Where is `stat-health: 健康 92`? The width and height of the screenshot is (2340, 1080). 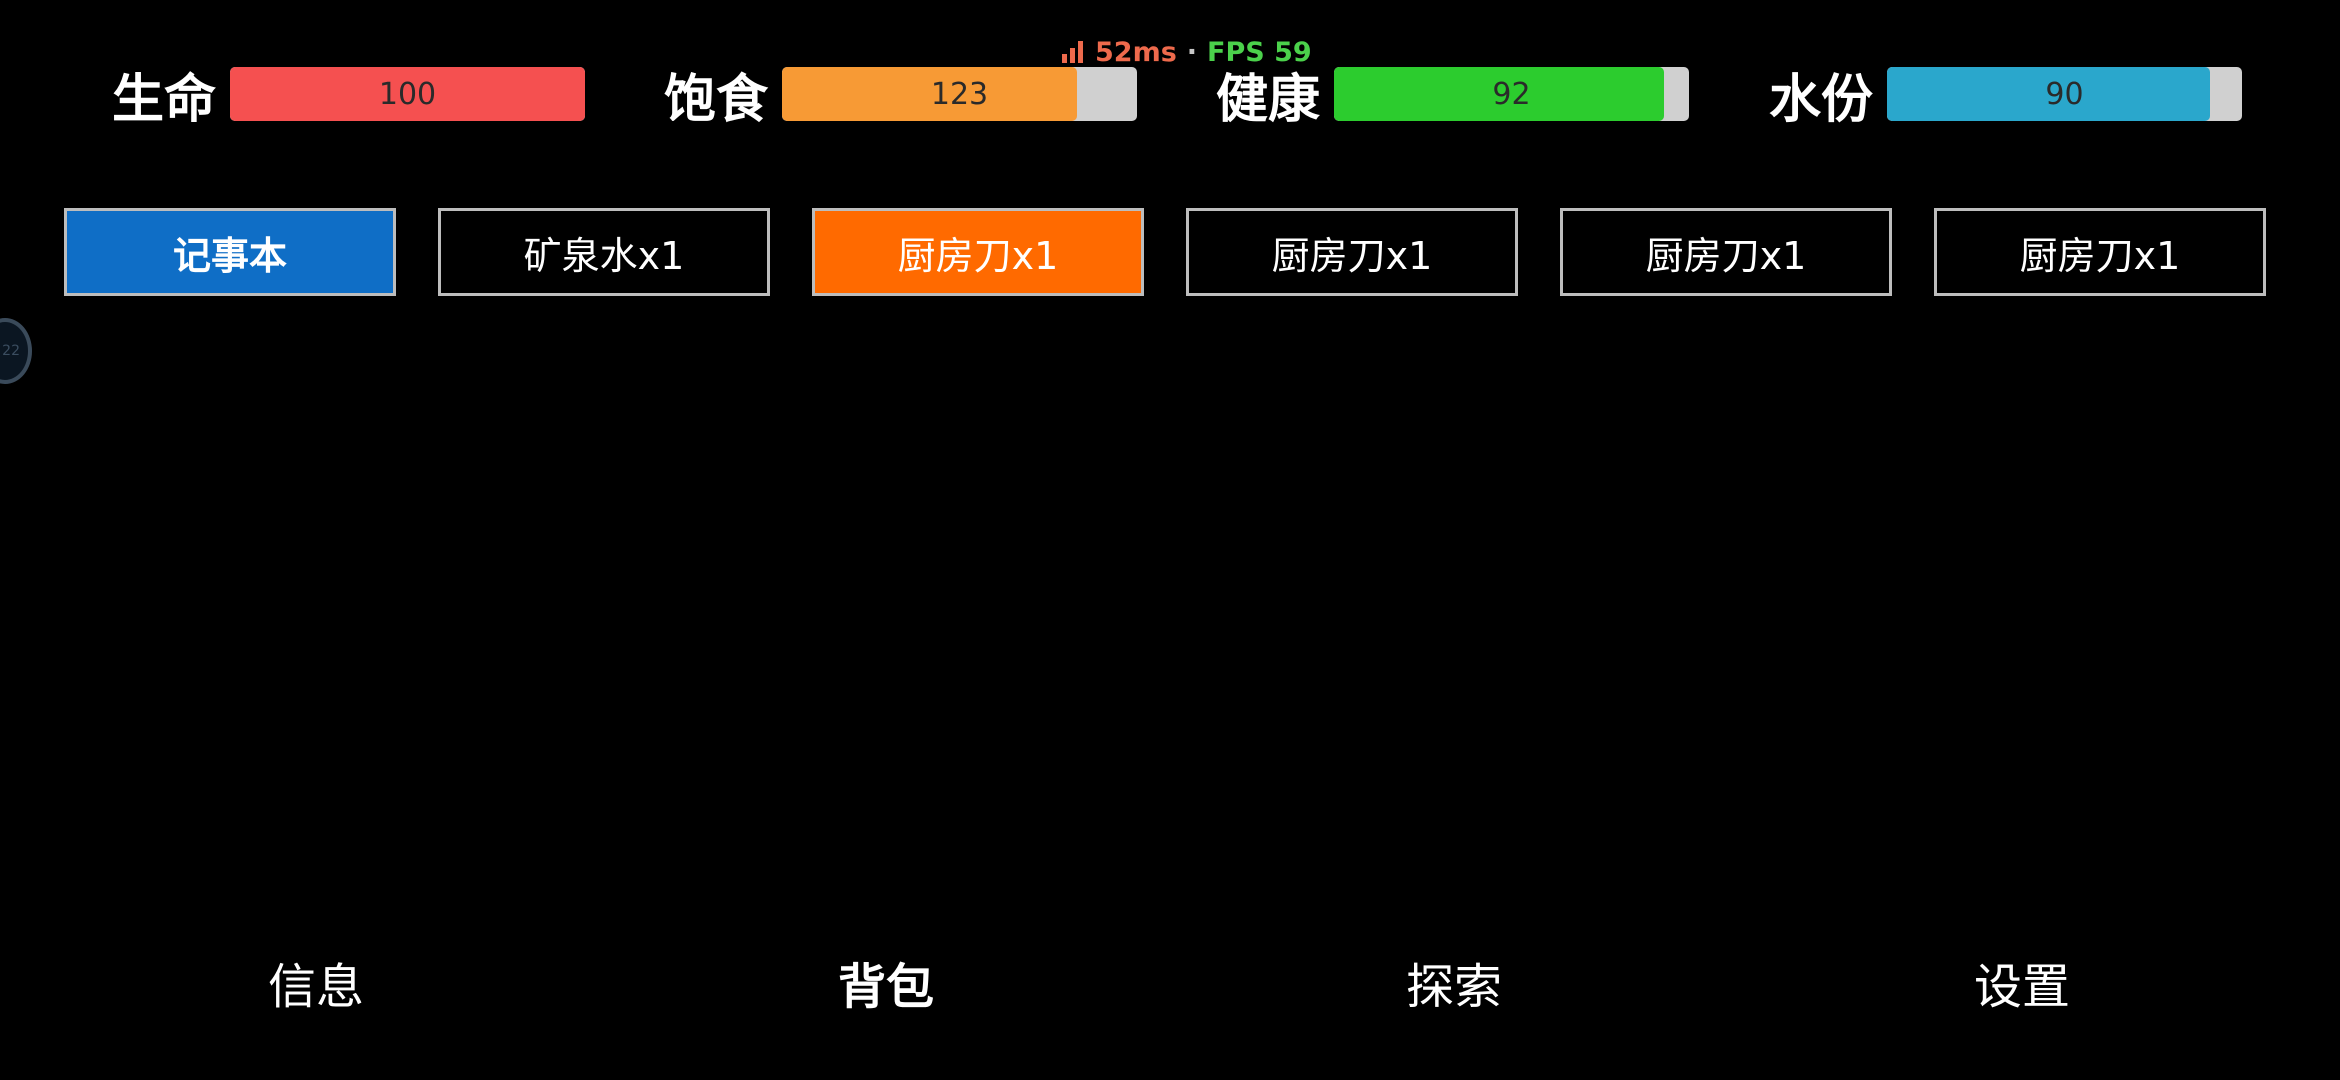 stat-health: 健康 92 is located at coordinates (1449, 94).